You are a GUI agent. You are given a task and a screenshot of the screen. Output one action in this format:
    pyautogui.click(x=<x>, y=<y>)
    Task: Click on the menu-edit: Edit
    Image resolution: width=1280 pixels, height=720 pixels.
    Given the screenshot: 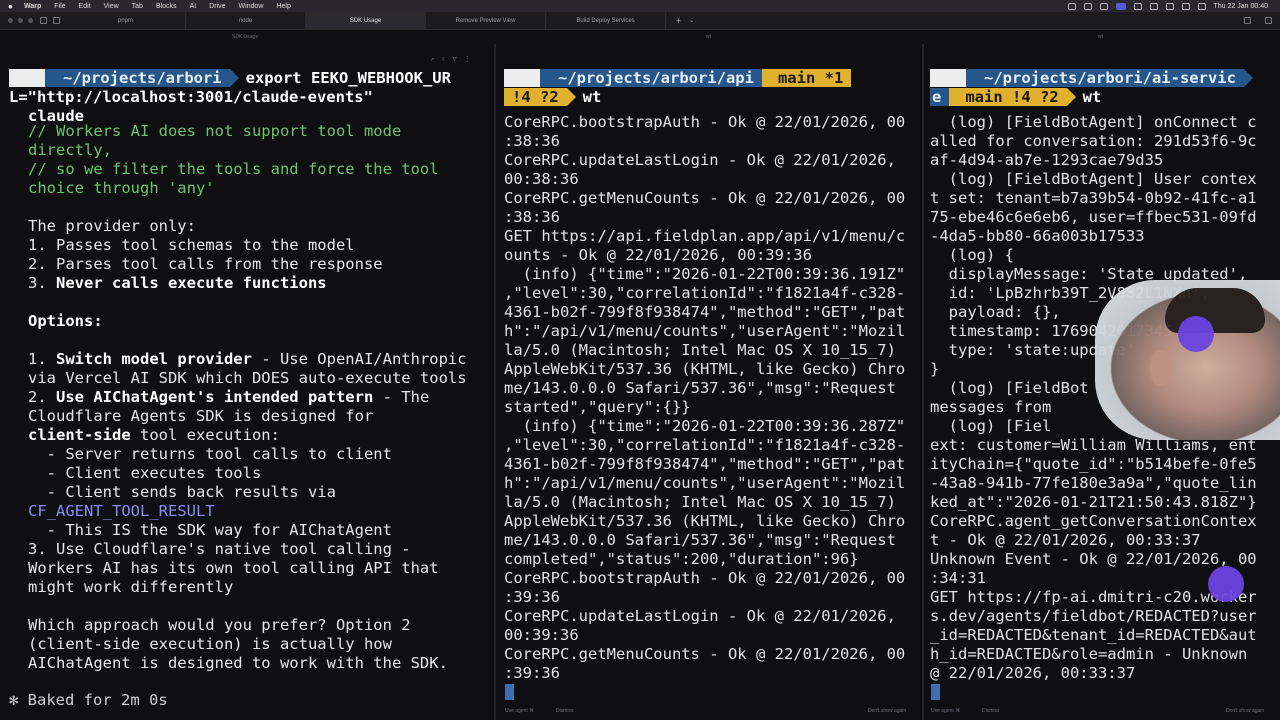 What is the action you would take?
    pyautogui.click(x=85, y=6)
    